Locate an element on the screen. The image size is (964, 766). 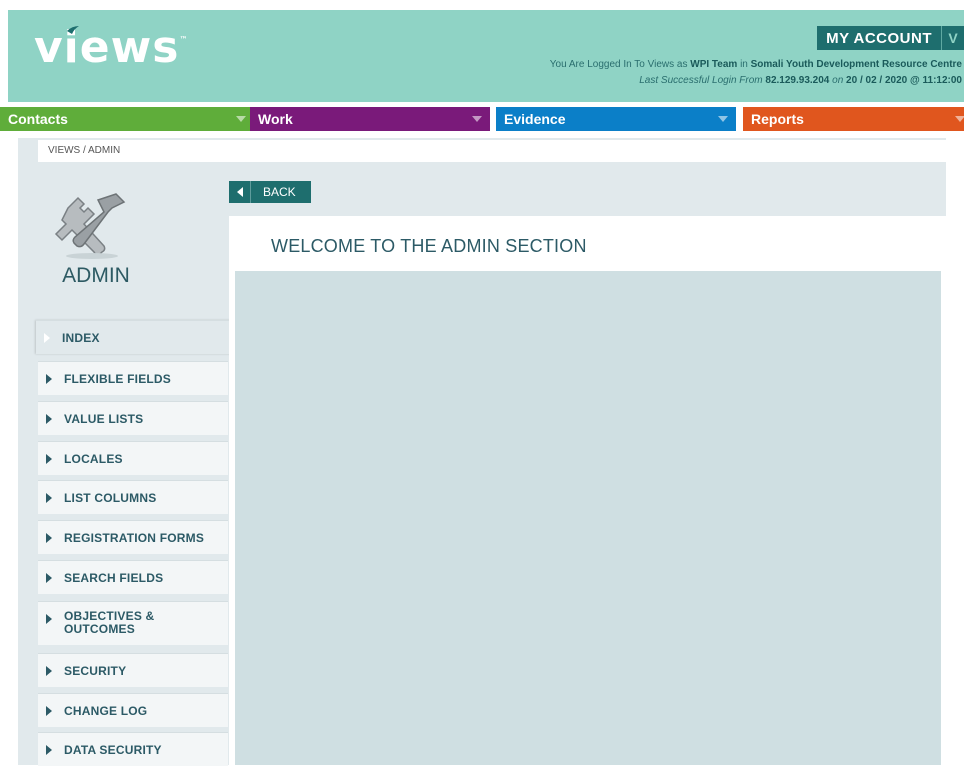
sidebar-item-data-security: DATA SECURITY is located at coordinates (133, 749).